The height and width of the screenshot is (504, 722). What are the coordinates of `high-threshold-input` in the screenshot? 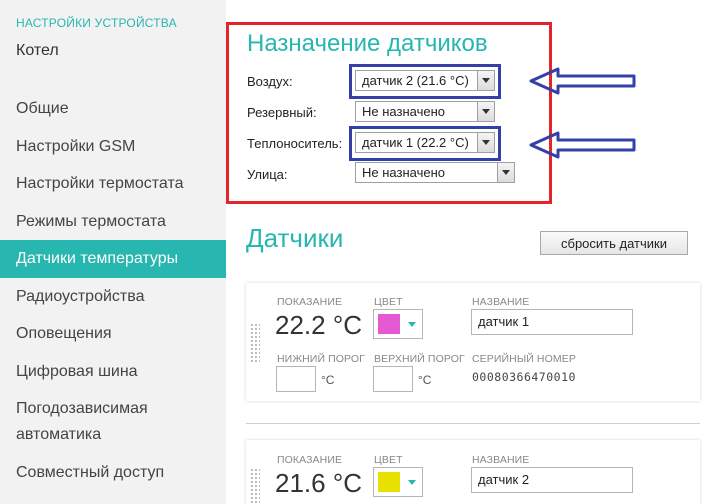 It's located at (393, 379).